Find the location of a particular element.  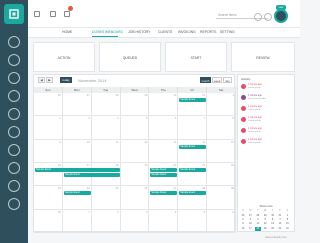

sidebar-dashboard-icon is located at coordinates (14, 42).